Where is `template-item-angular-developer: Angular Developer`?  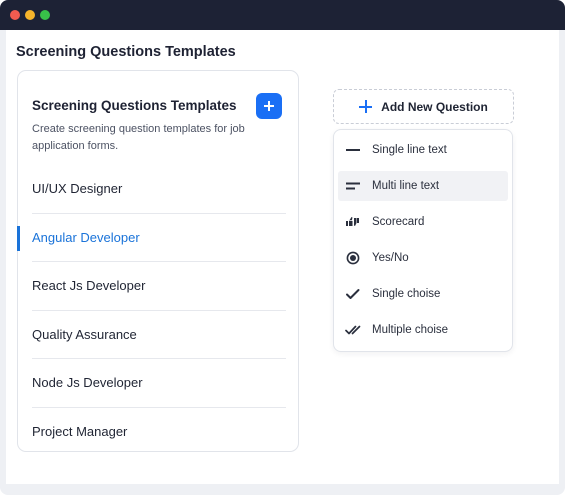 template-item-angular-developer: Angular Developer is located at coordinates (151, 238).